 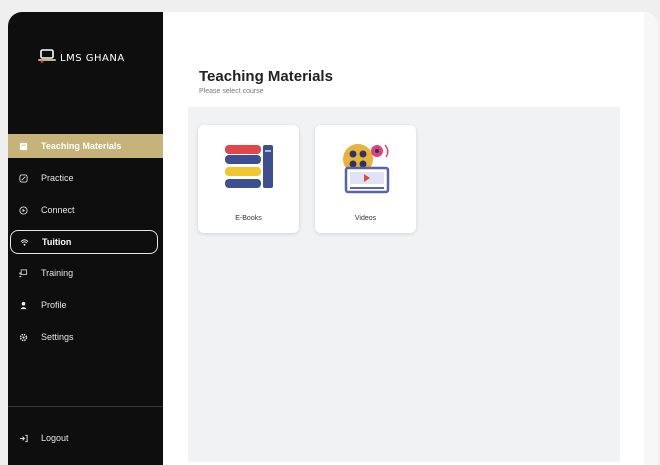 I want to click on brand-logo: LMS GHANA, so click(x=81, y=58).